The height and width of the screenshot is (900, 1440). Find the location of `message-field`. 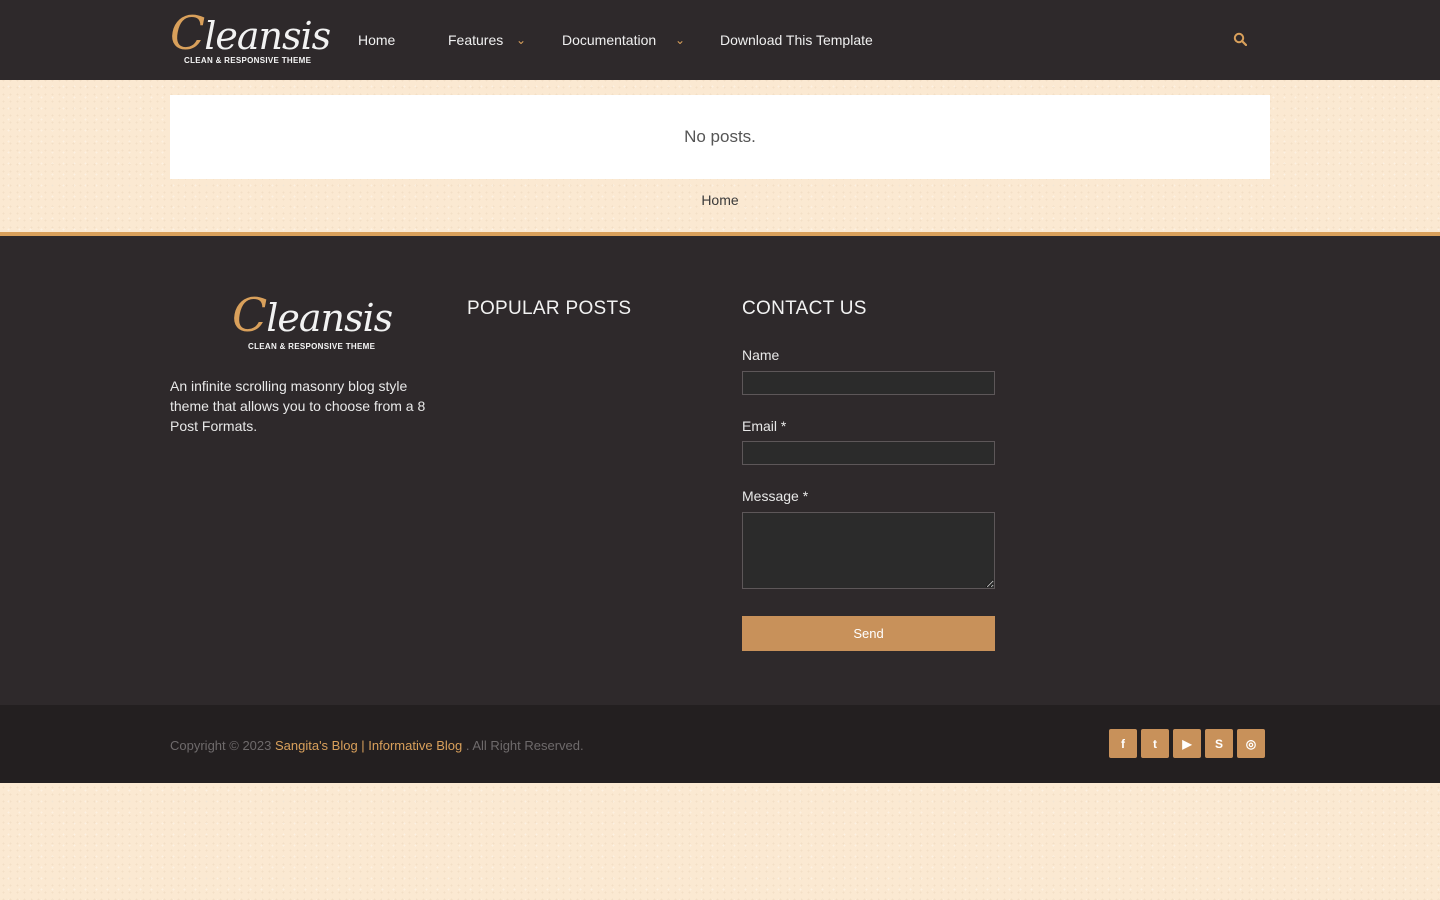

message-field is located at coordinates (868, 550).